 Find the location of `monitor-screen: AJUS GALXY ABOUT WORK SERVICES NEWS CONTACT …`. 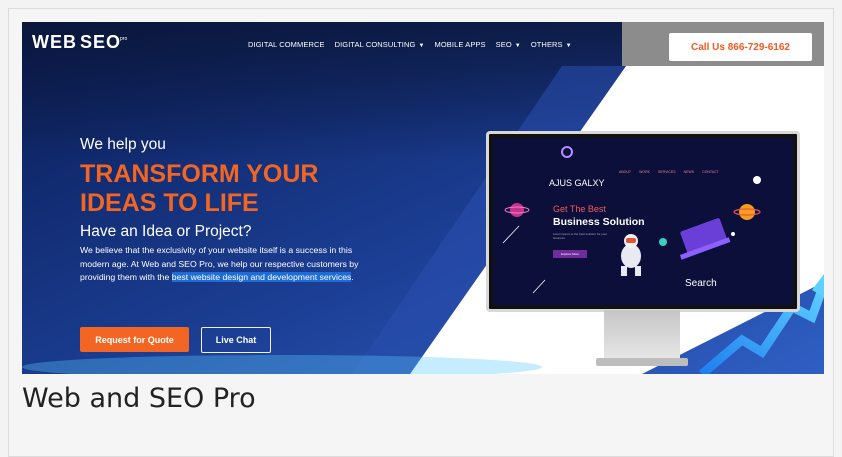

monitor-screen: AJUS GALXY ABOUT WORK SERVICES NEWS CONTACT … is located at coordinates (643, 221).